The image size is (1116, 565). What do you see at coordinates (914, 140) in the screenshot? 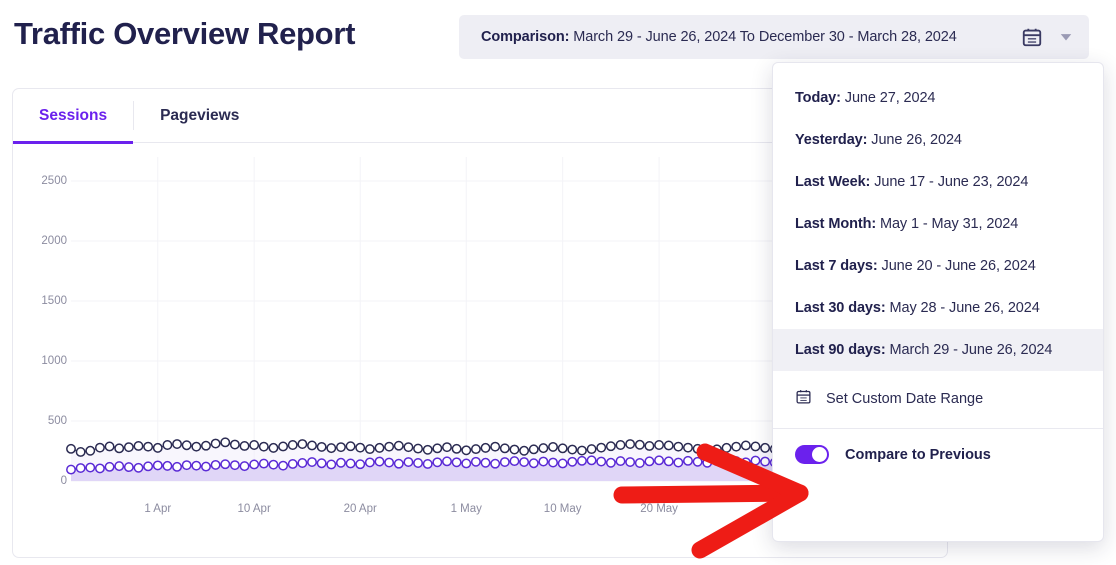
I see `date-preset-value: June 26, 2024` at bounding box center [914, 140].